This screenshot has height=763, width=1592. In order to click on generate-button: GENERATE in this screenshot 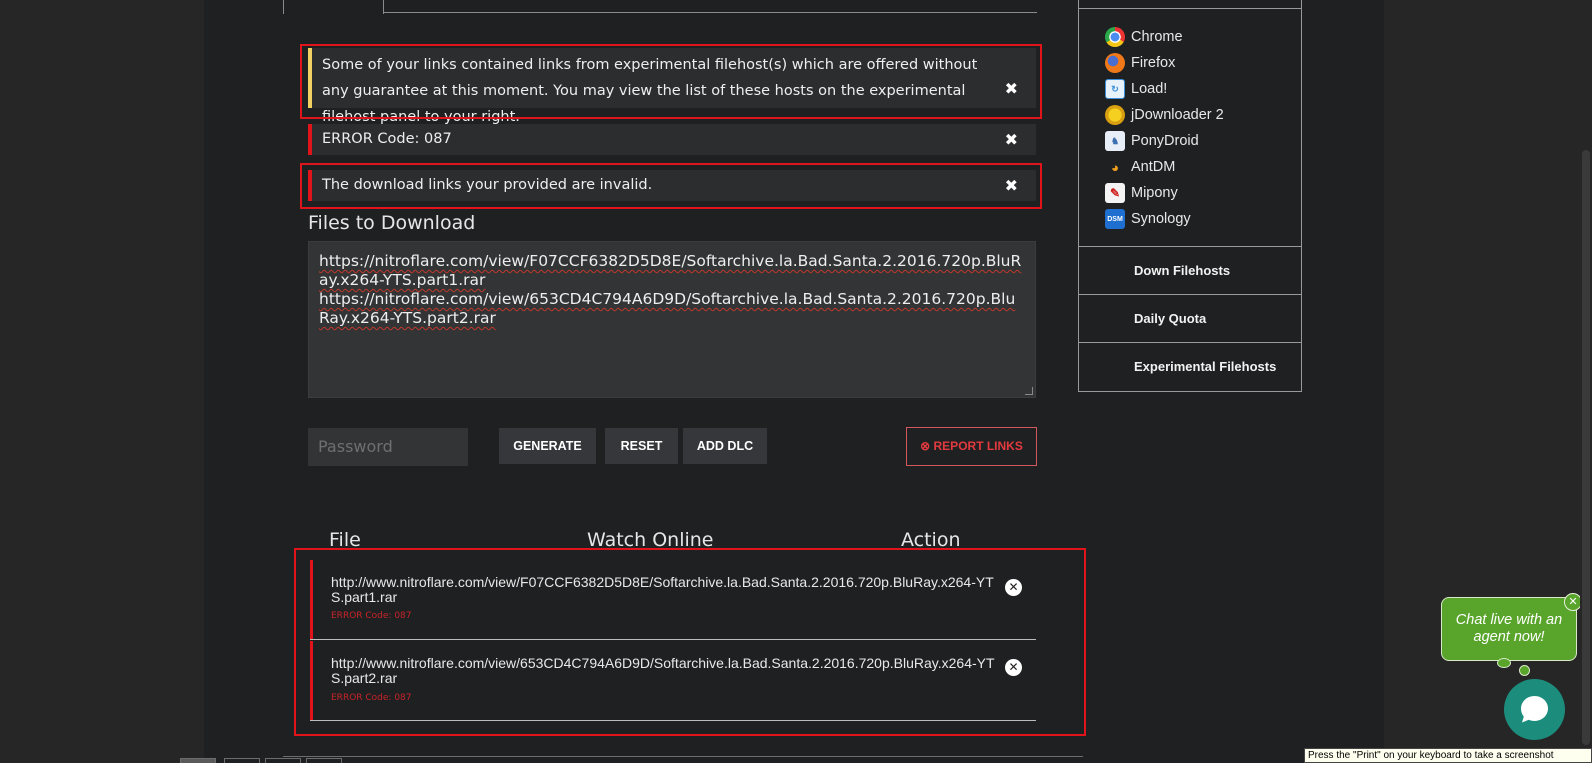, I will do `click(547, 446)`.